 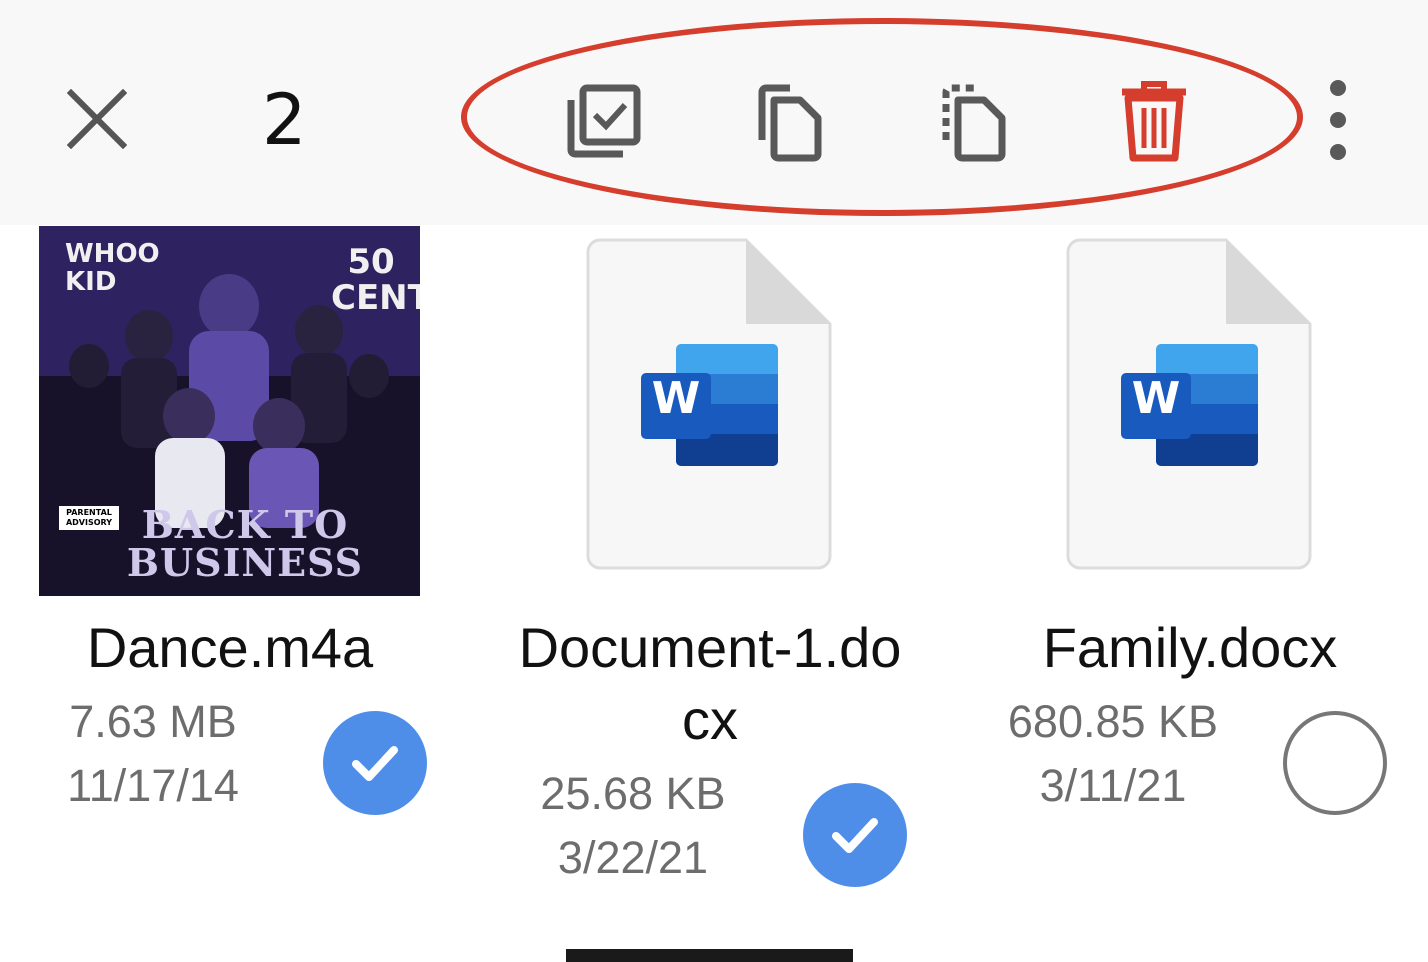 I want to click on file-size: 7.63 MB, so click(x=153, y=721).